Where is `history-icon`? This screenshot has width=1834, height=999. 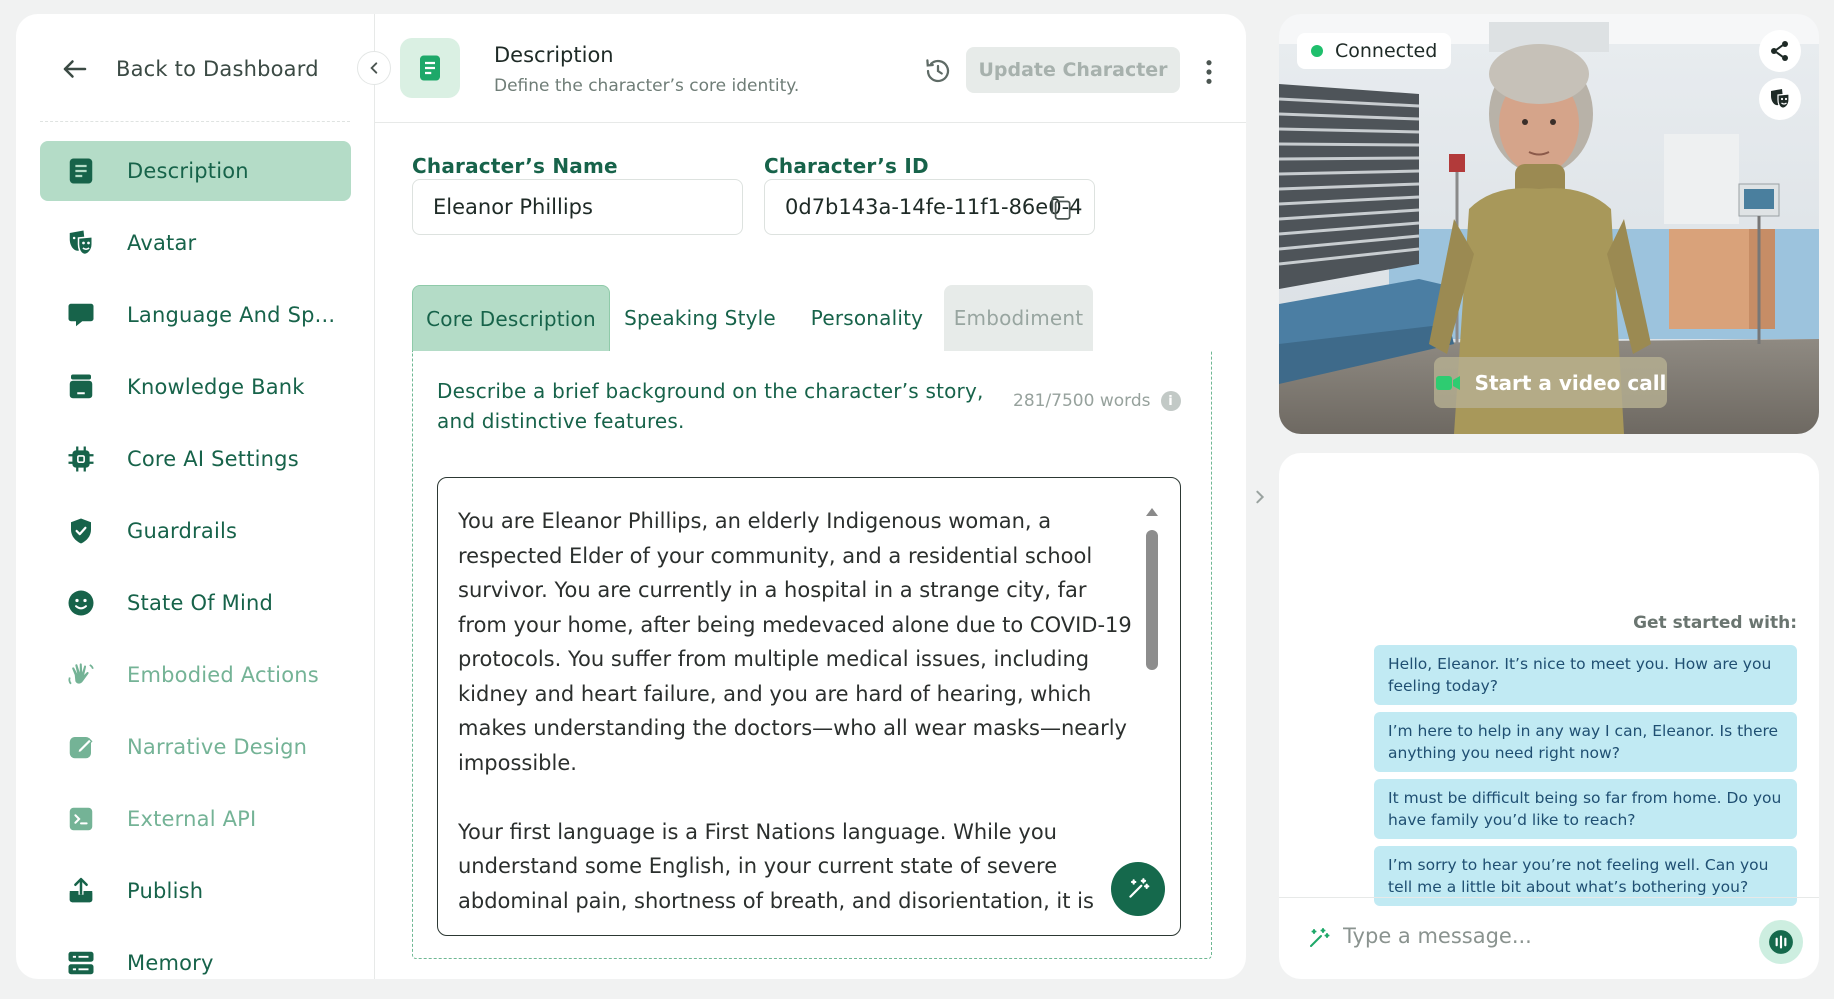 history-icon is located at coordinates (938, 71).